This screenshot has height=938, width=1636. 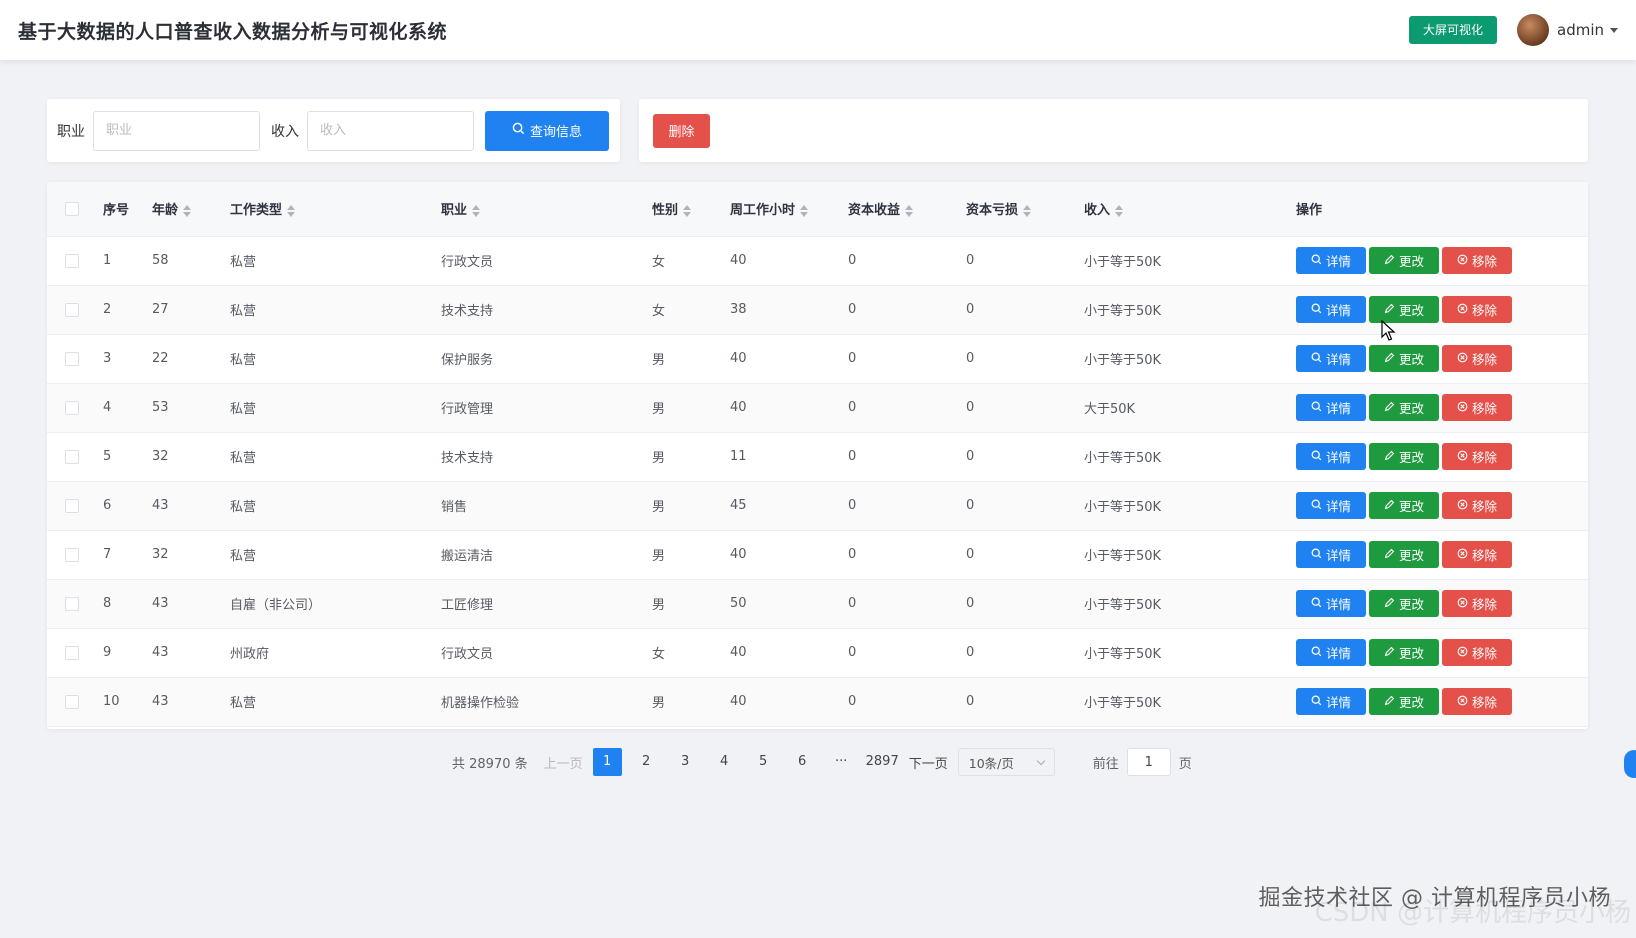 What do you see at coordinates (1190, 209) in the screenshot?
I see `col-header-income: 收入` at bounding box center [1190, 209].